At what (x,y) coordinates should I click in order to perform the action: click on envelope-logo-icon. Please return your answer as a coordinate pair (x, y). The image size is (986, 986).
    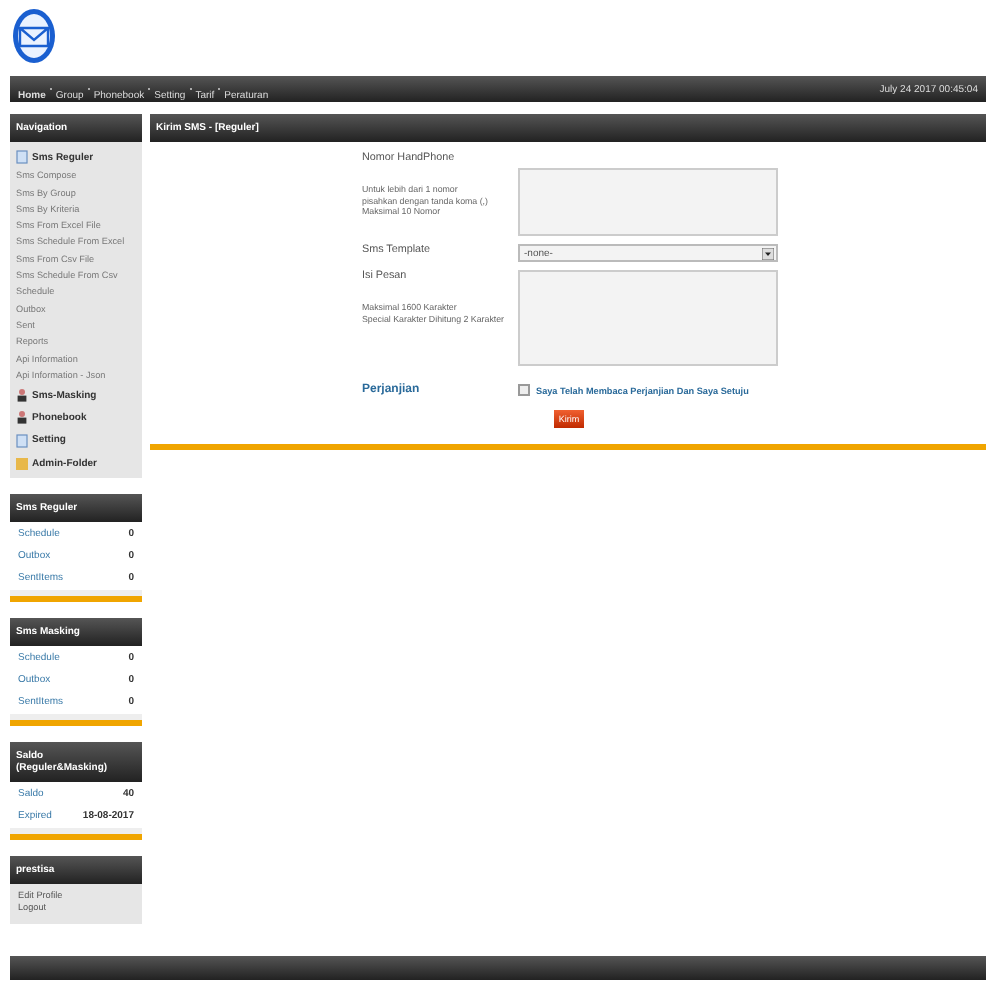
    Looking at the image, I should click on (34, 36).